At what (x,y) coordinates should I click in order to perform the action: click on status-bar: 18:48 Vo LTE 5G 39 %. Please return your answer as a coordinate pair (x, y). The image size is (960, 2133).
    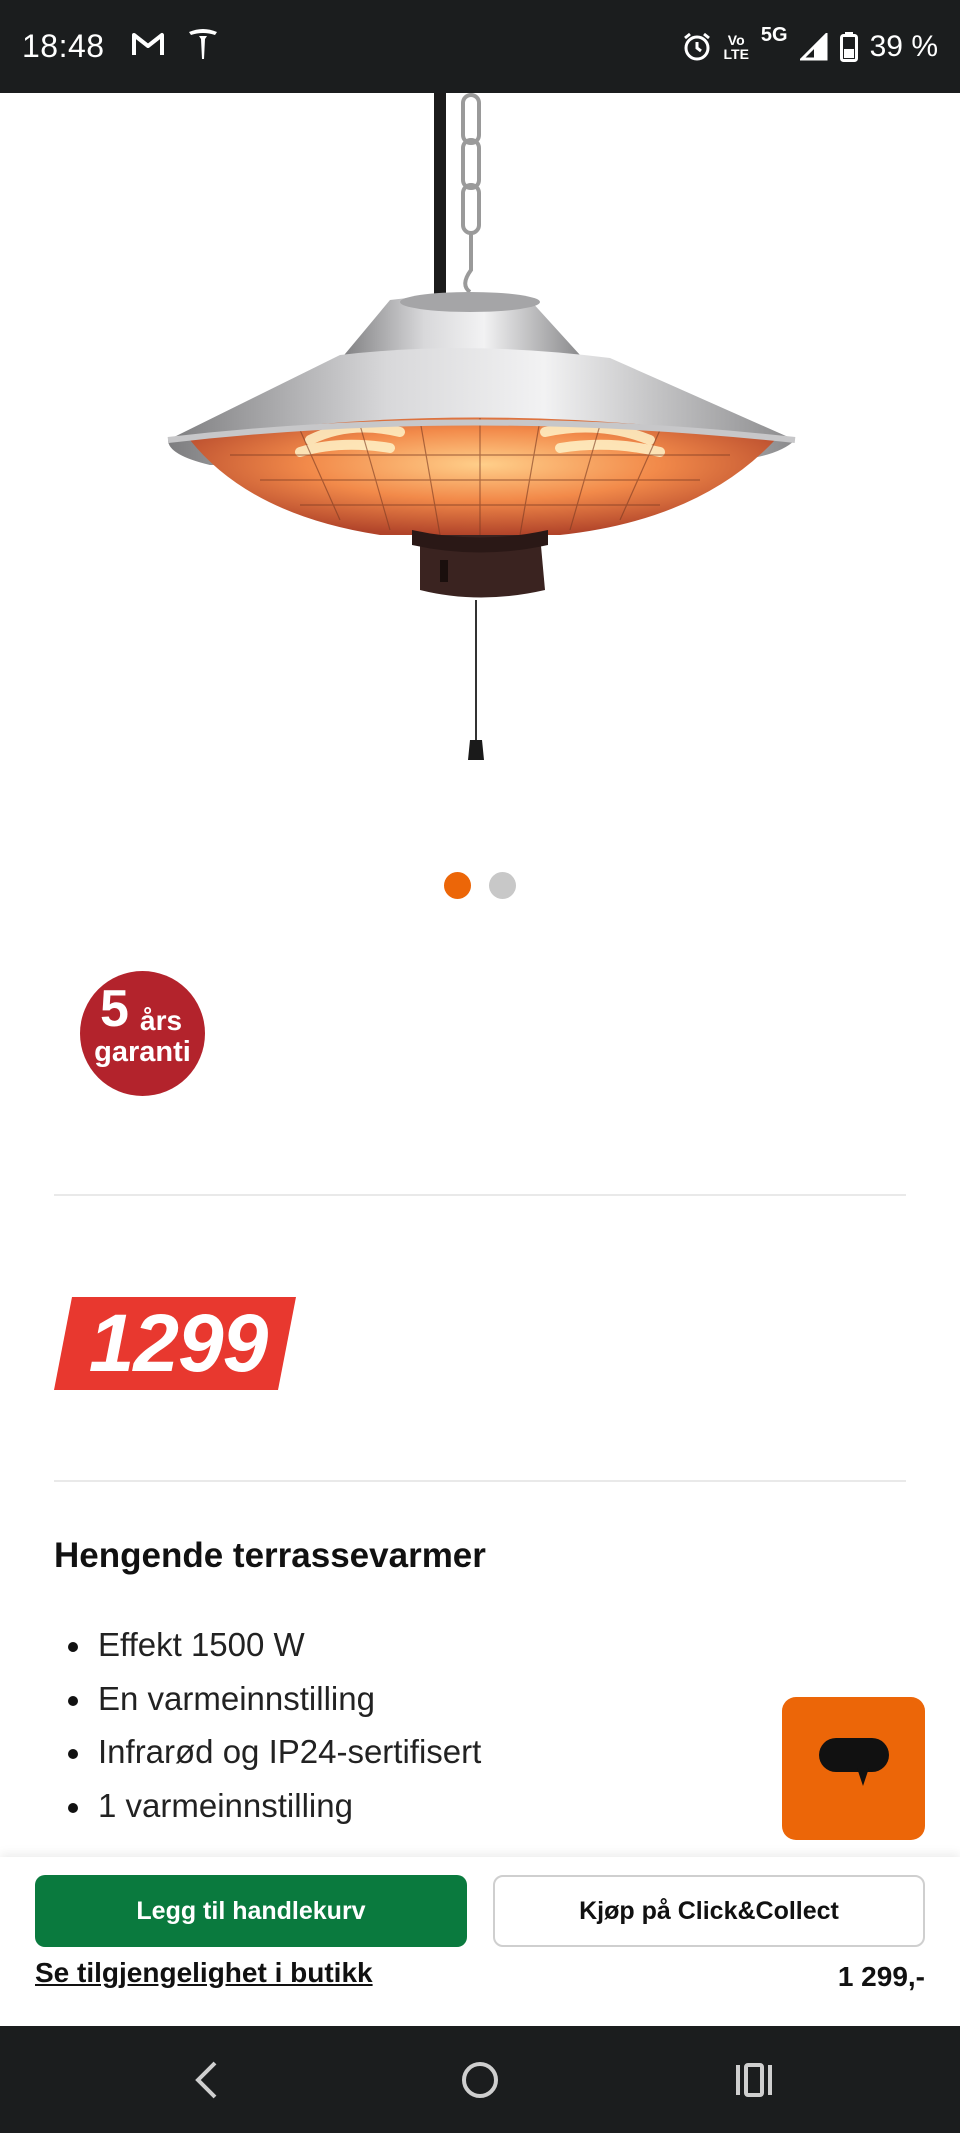
    Looking at the image, I should click on (480, 46).